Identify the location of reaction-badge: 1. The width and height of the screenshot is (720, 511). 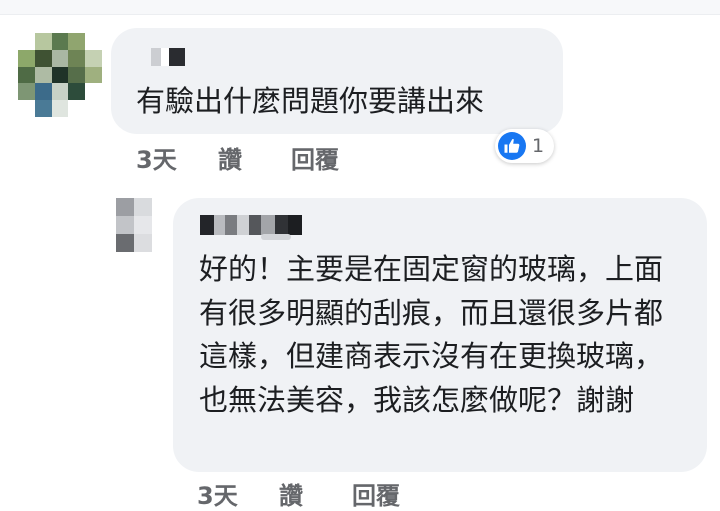
(525, 146).